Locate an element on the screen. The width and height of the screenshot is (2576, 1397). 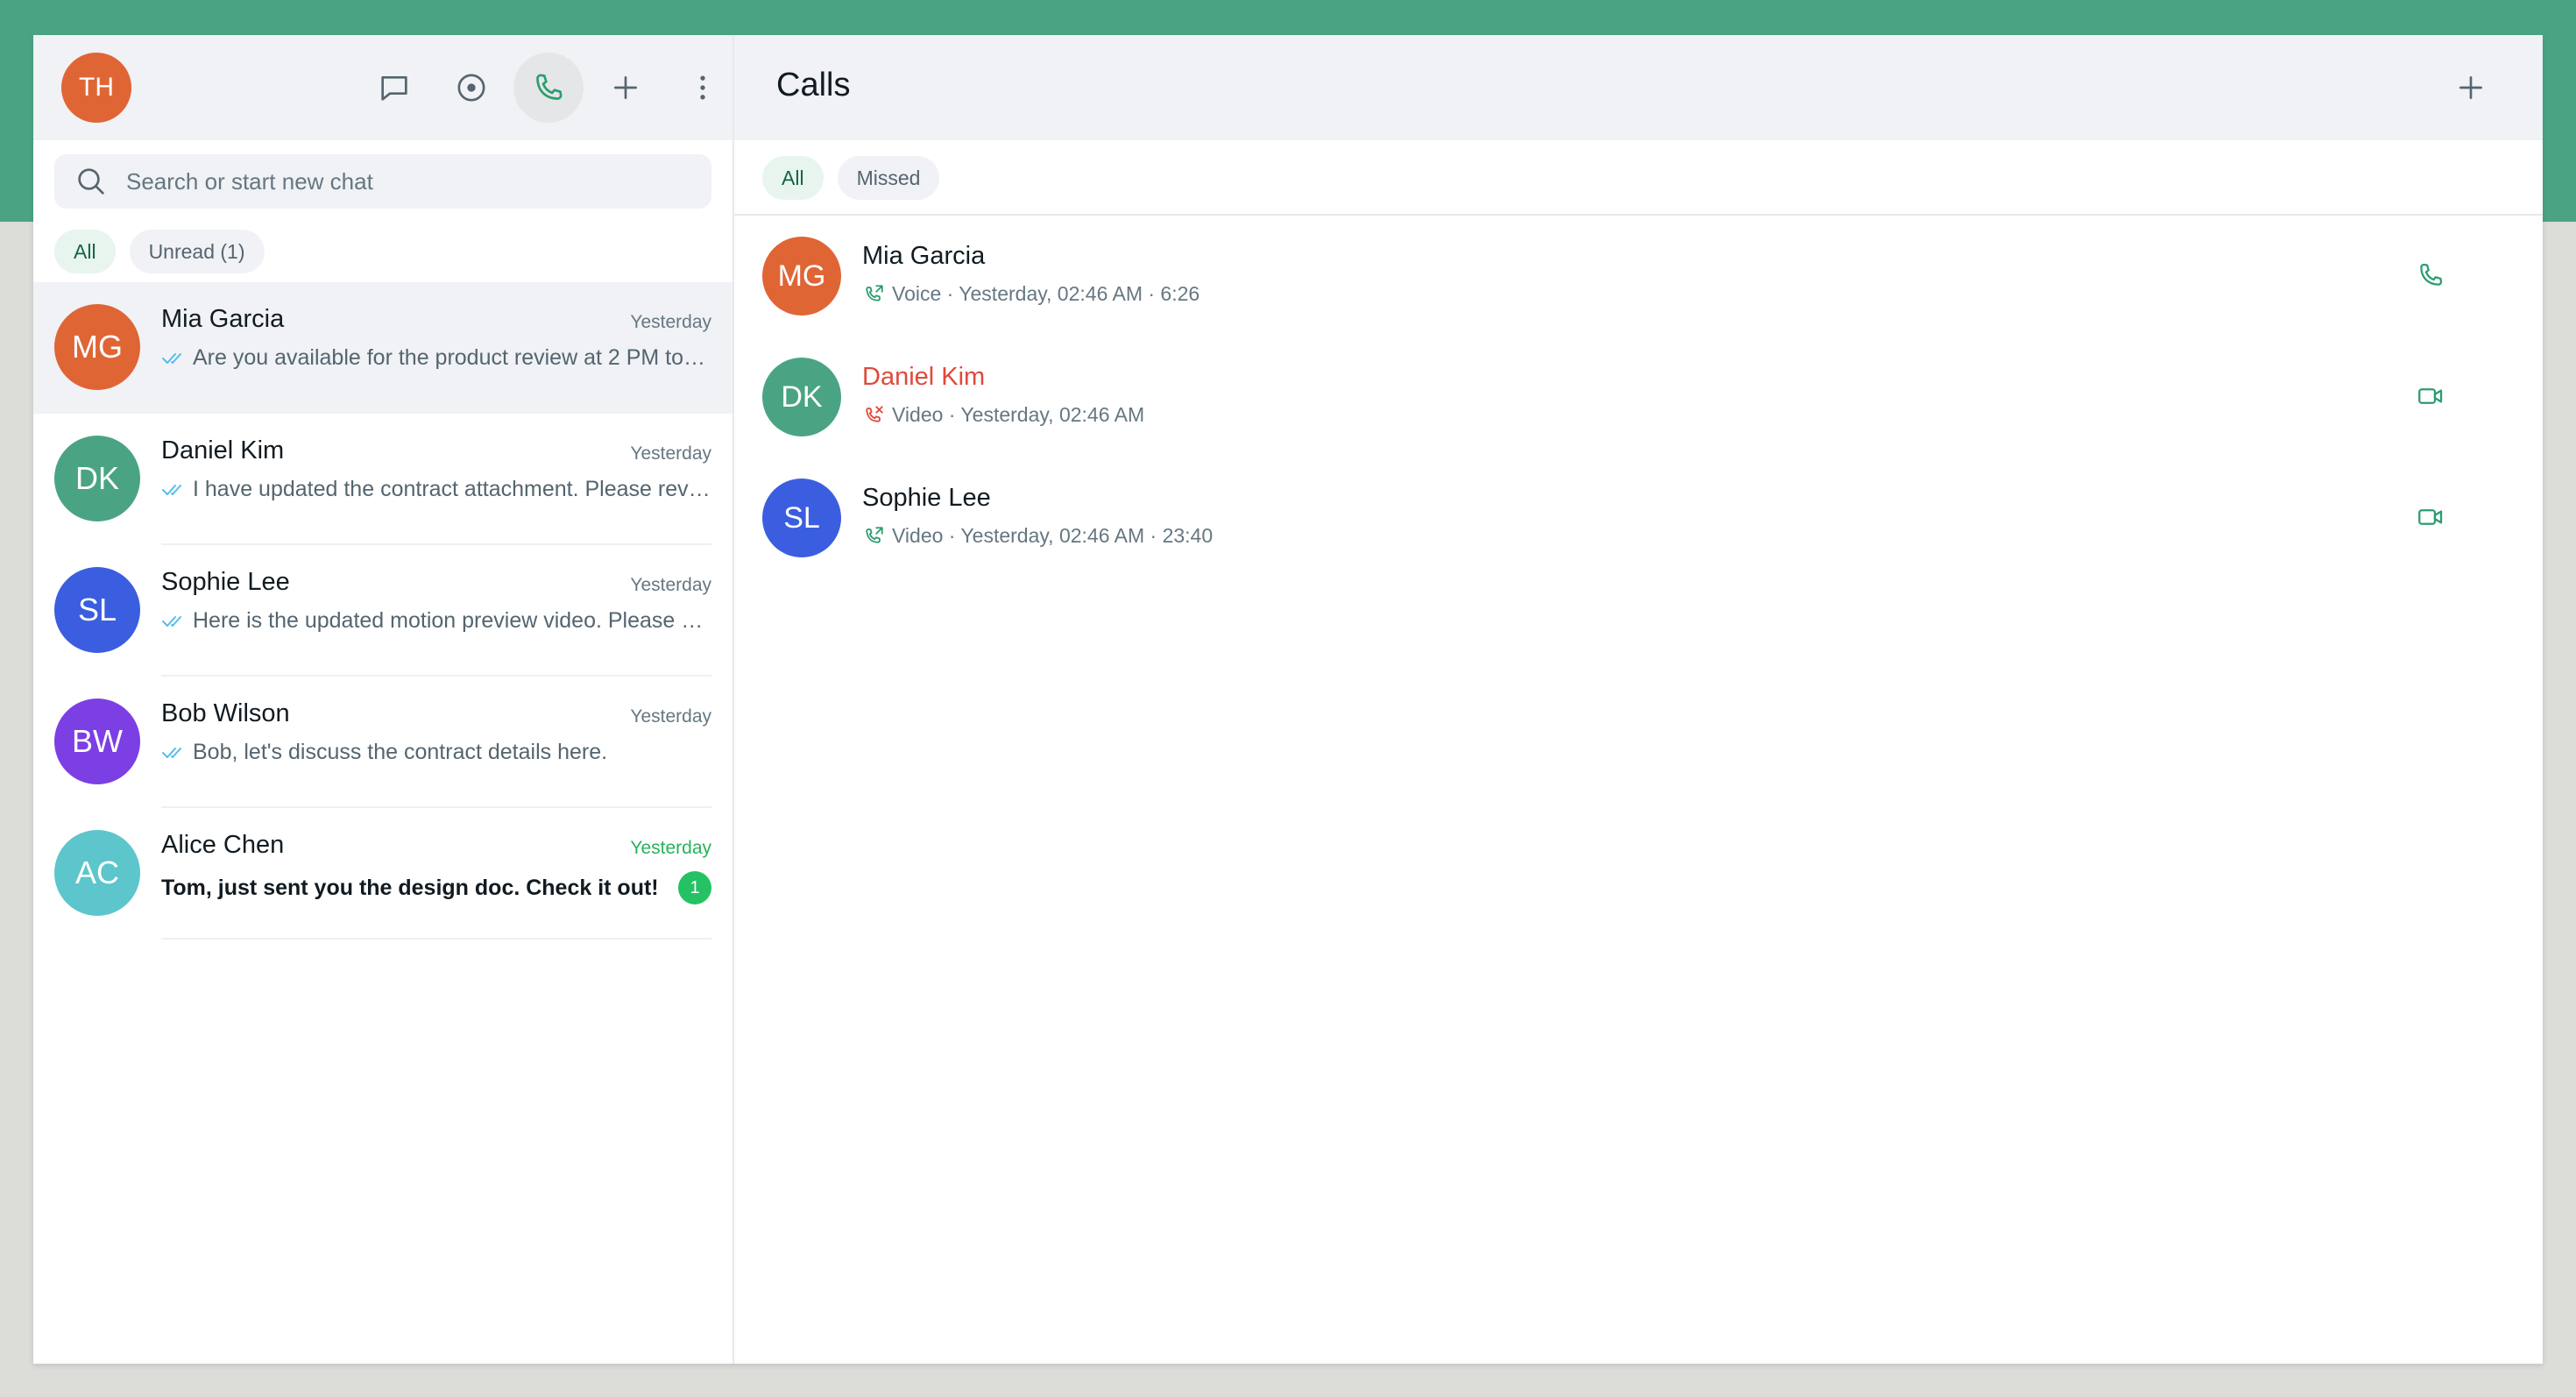
call-meta-text: Voice · Yesterday, 02:46 AM · 6:26 is located at coordinates (1046, 293).